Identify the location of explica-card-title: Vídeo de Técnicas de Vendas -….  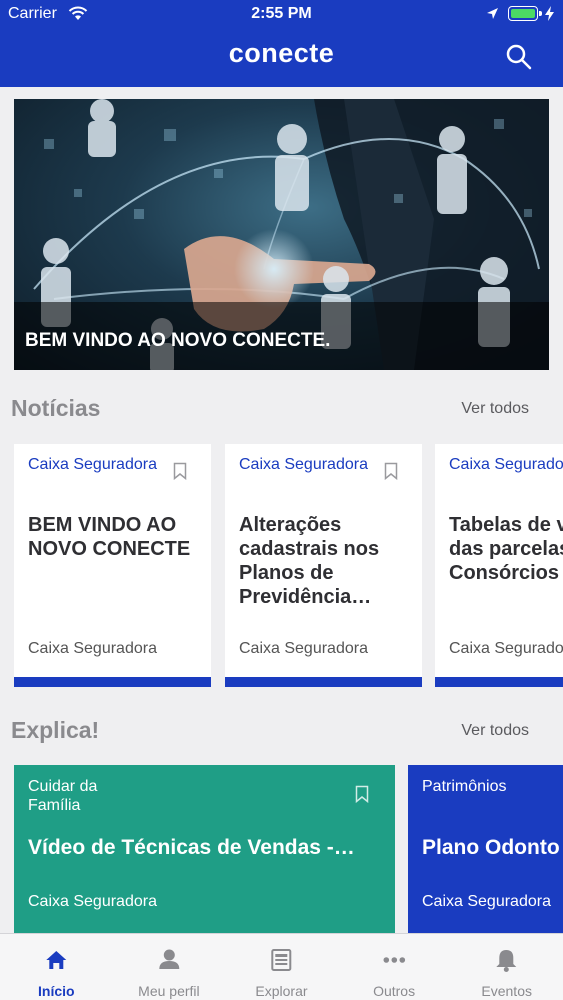
(191, 847).